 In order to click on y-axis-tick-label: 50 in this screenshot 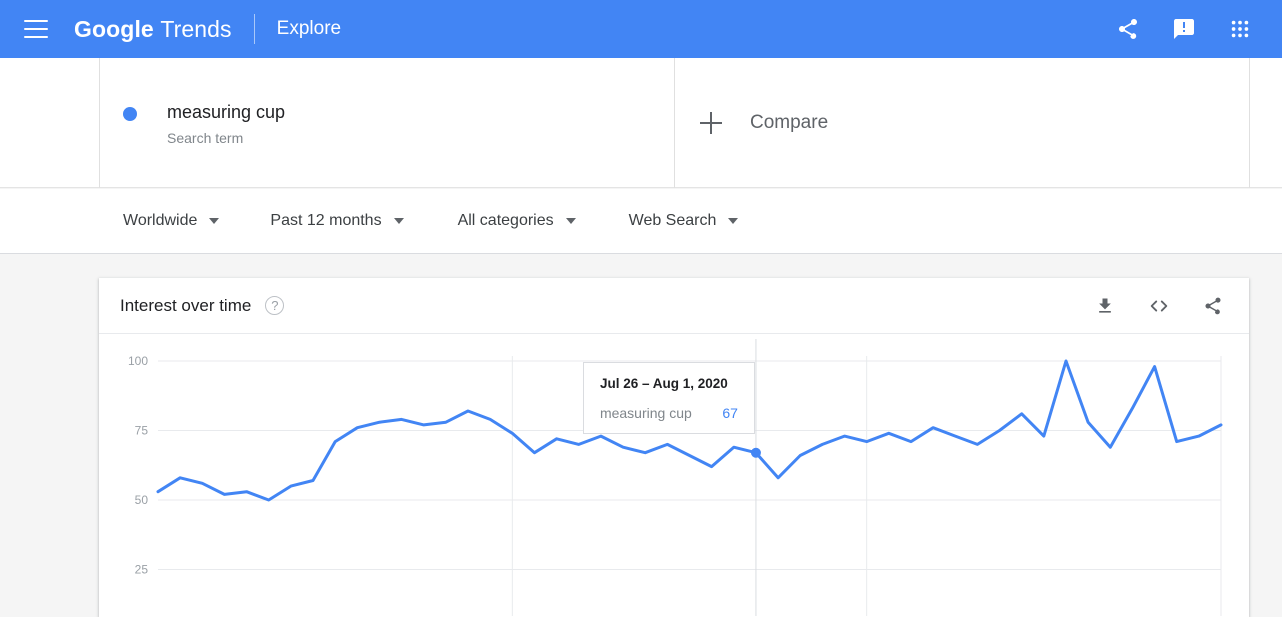, I will do `click(142, 500)`.